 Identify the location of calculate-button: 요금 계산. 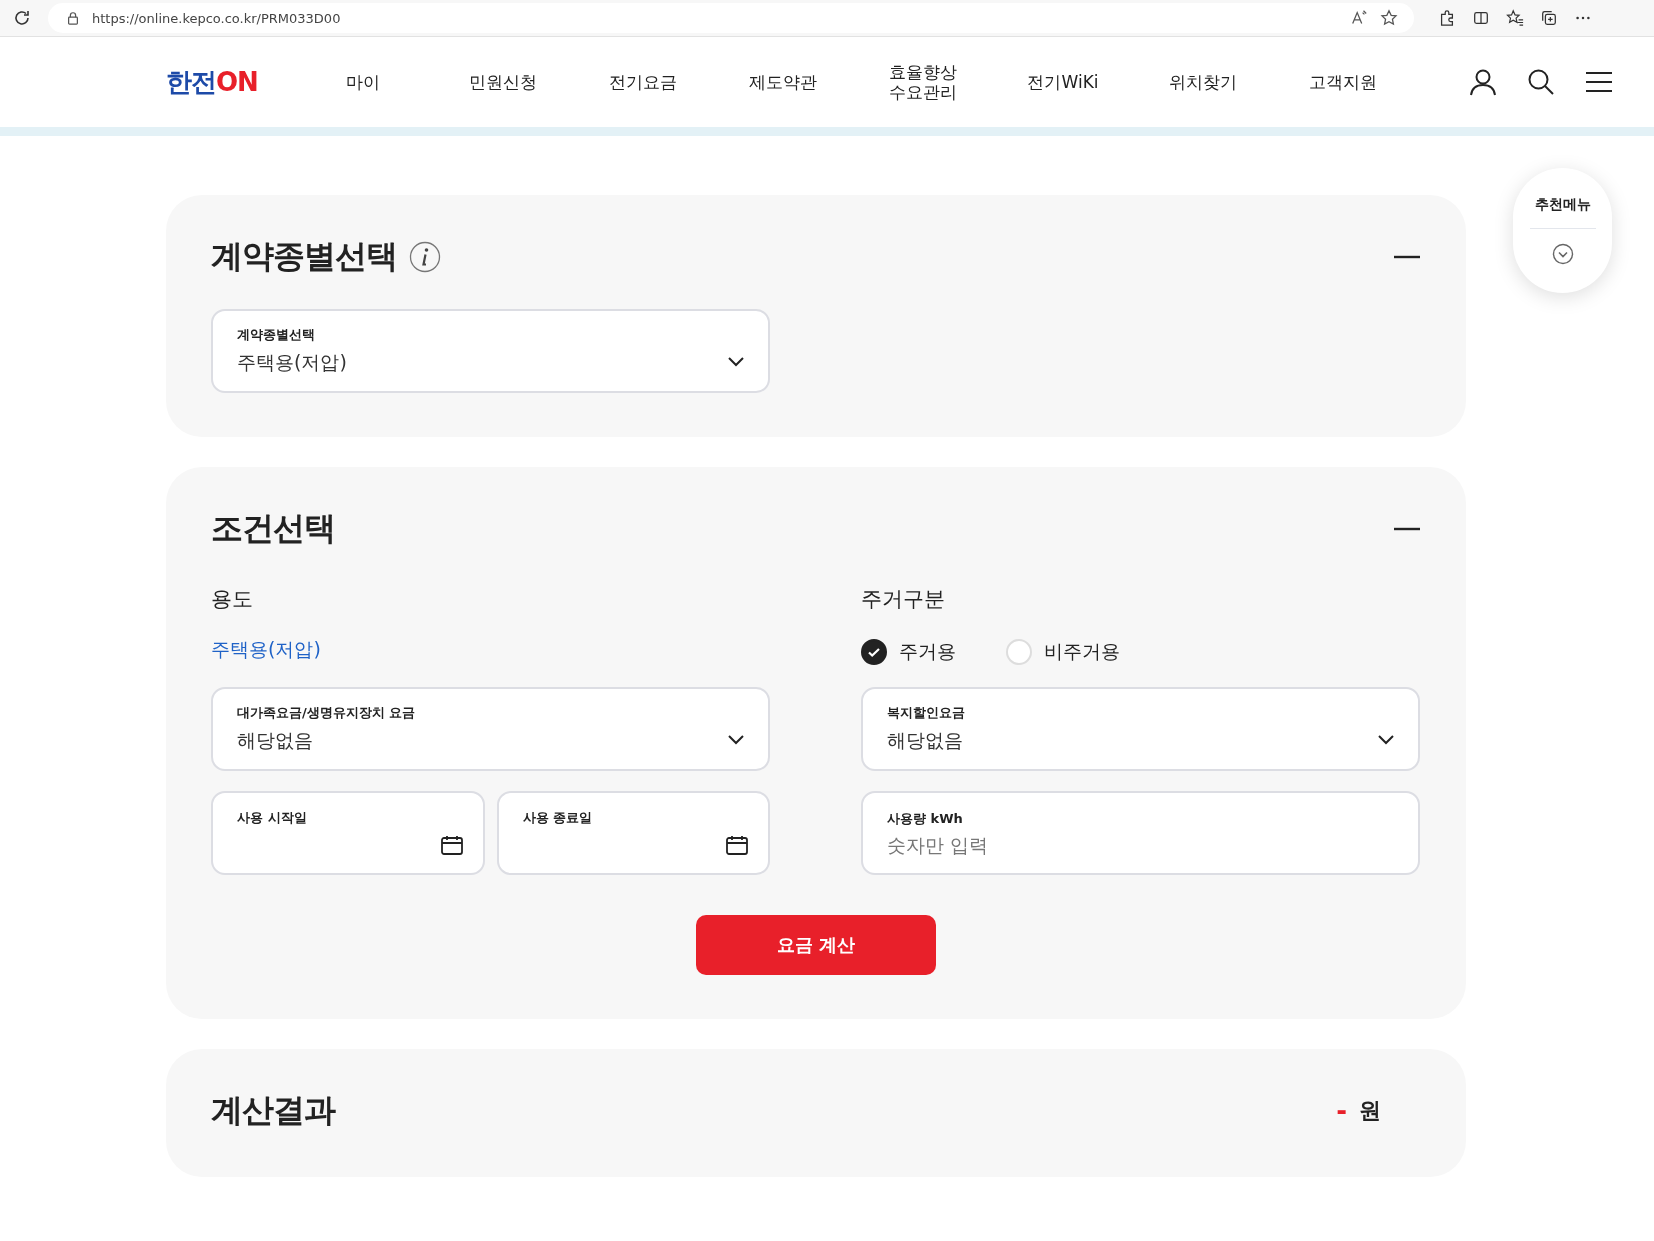
(816, 945).